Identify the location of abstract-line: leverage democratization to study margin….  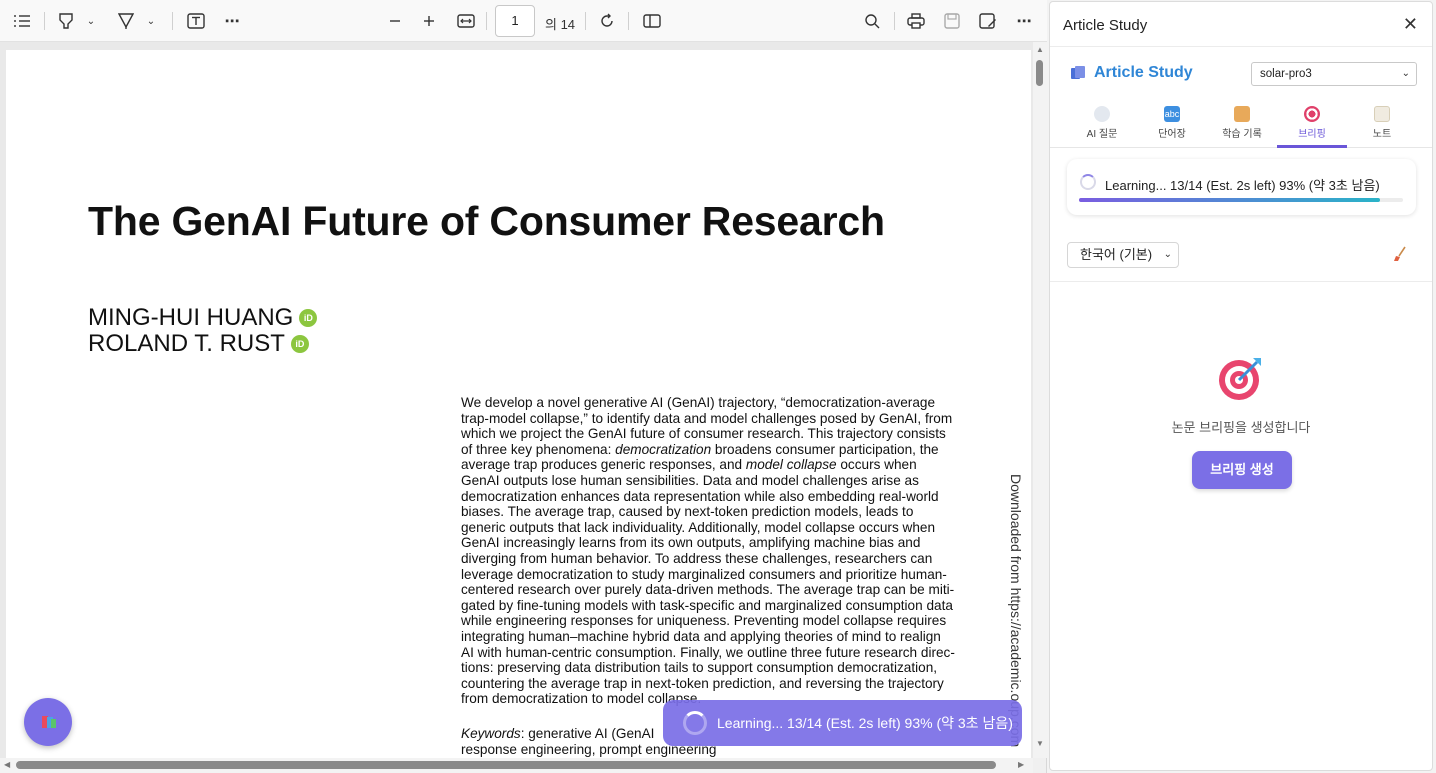
(704, 574).